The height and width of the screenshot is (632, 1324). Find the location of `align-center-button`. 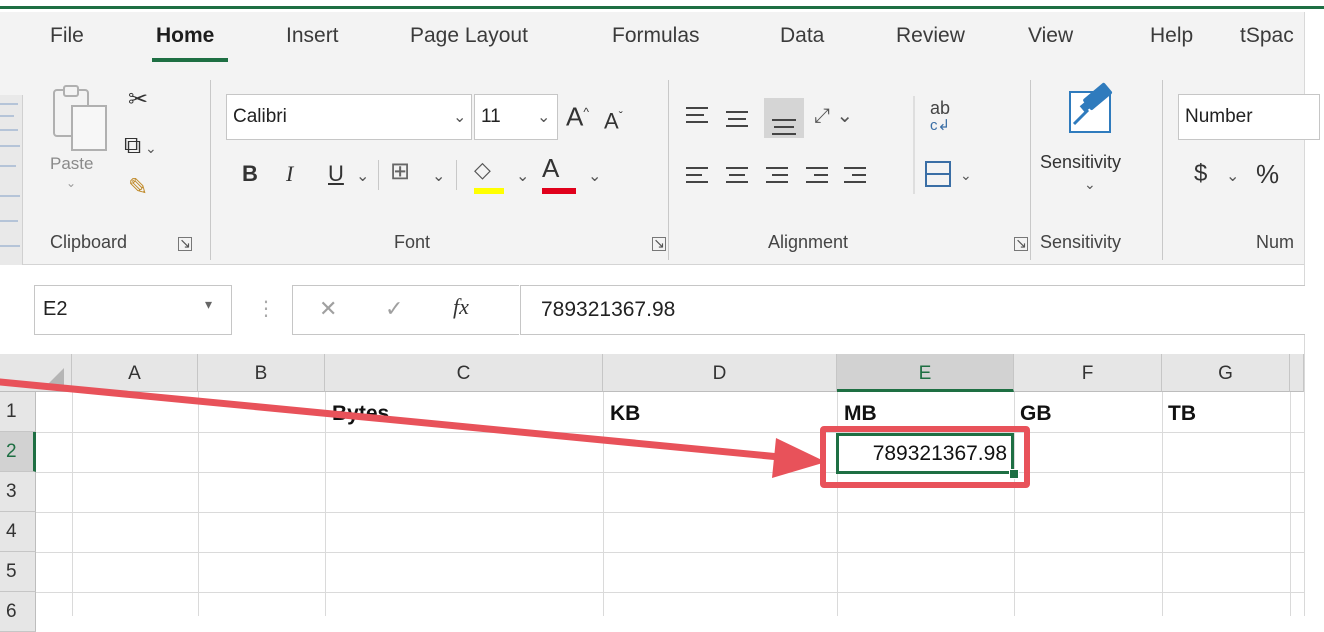

align-center-button is located at coordinates (739, 176).